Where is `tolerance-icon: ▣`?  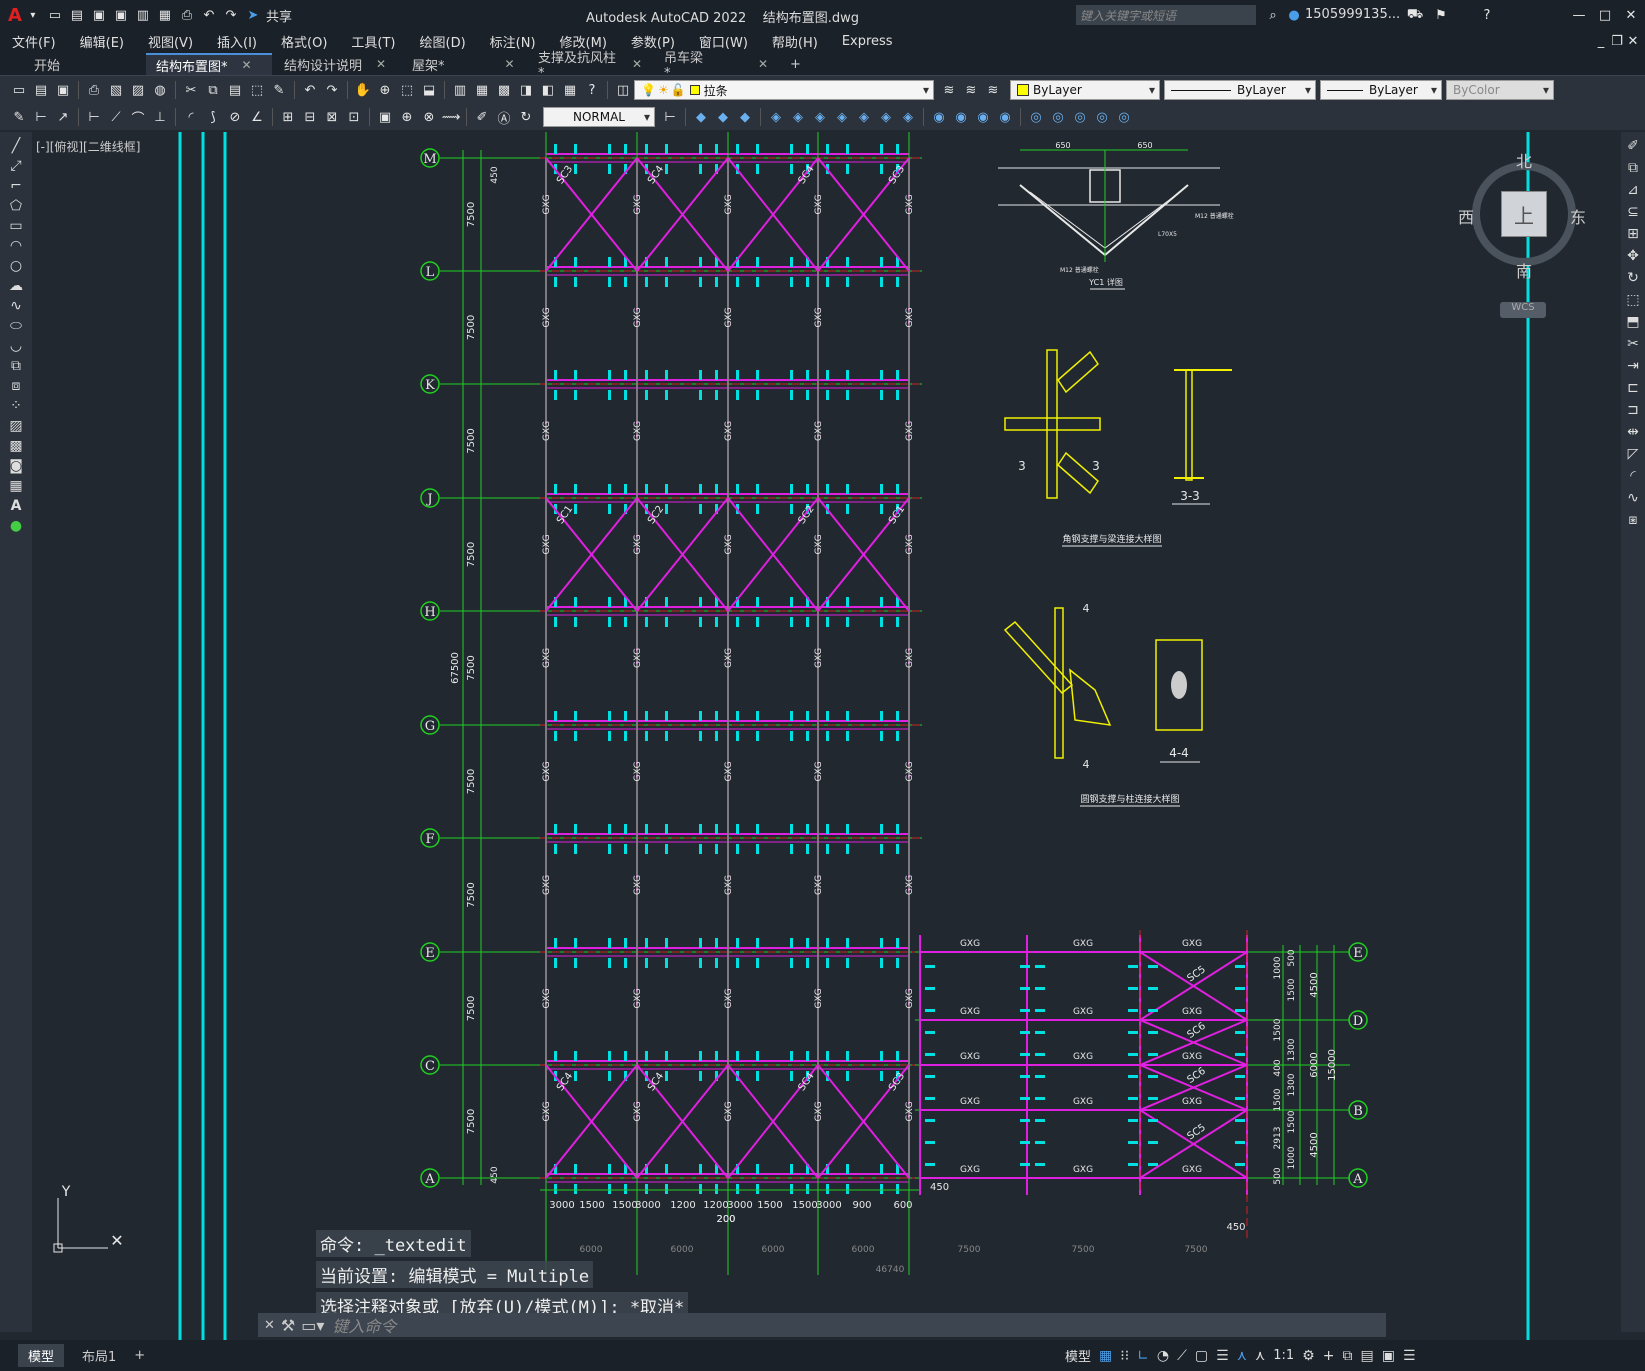 tolerance-icon: ▣ is located at coordinates (385, 117).